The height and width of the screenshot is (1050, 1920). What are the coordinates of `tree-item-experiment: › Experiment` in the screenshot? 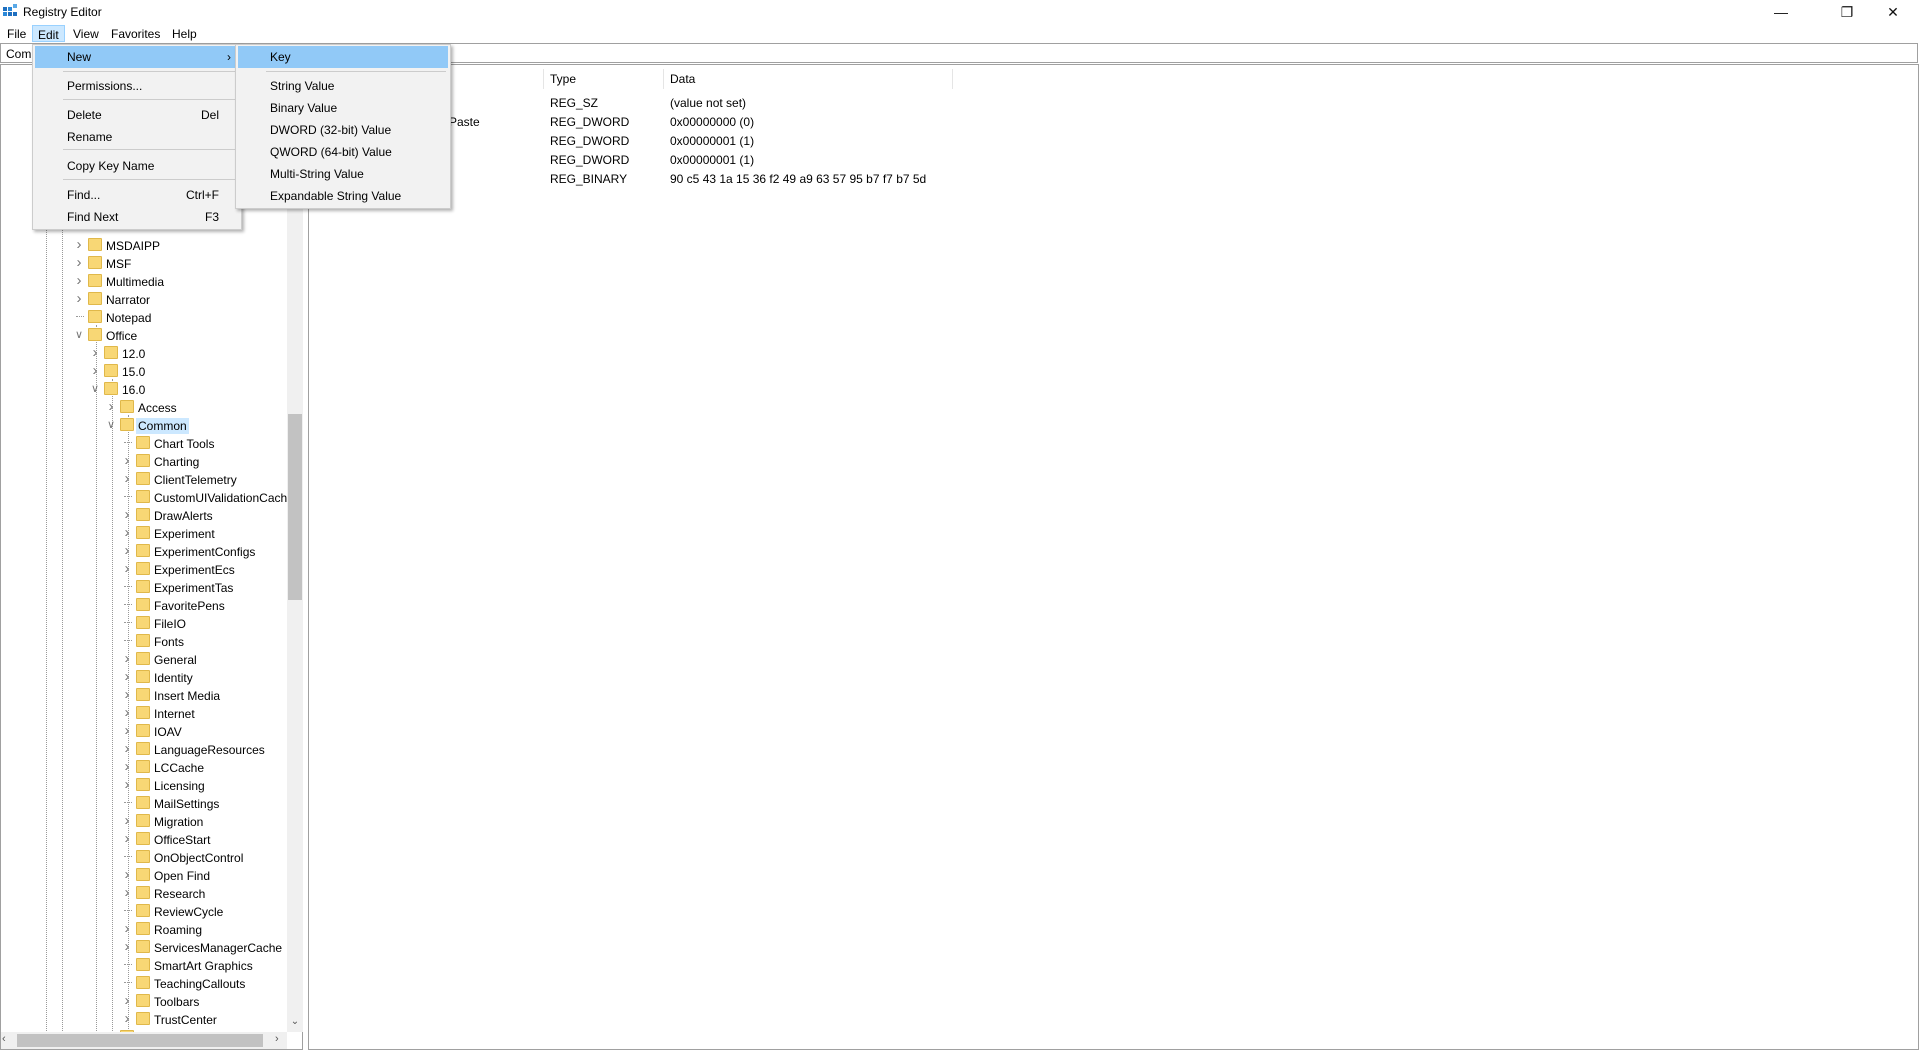 It's located at (146, 533).